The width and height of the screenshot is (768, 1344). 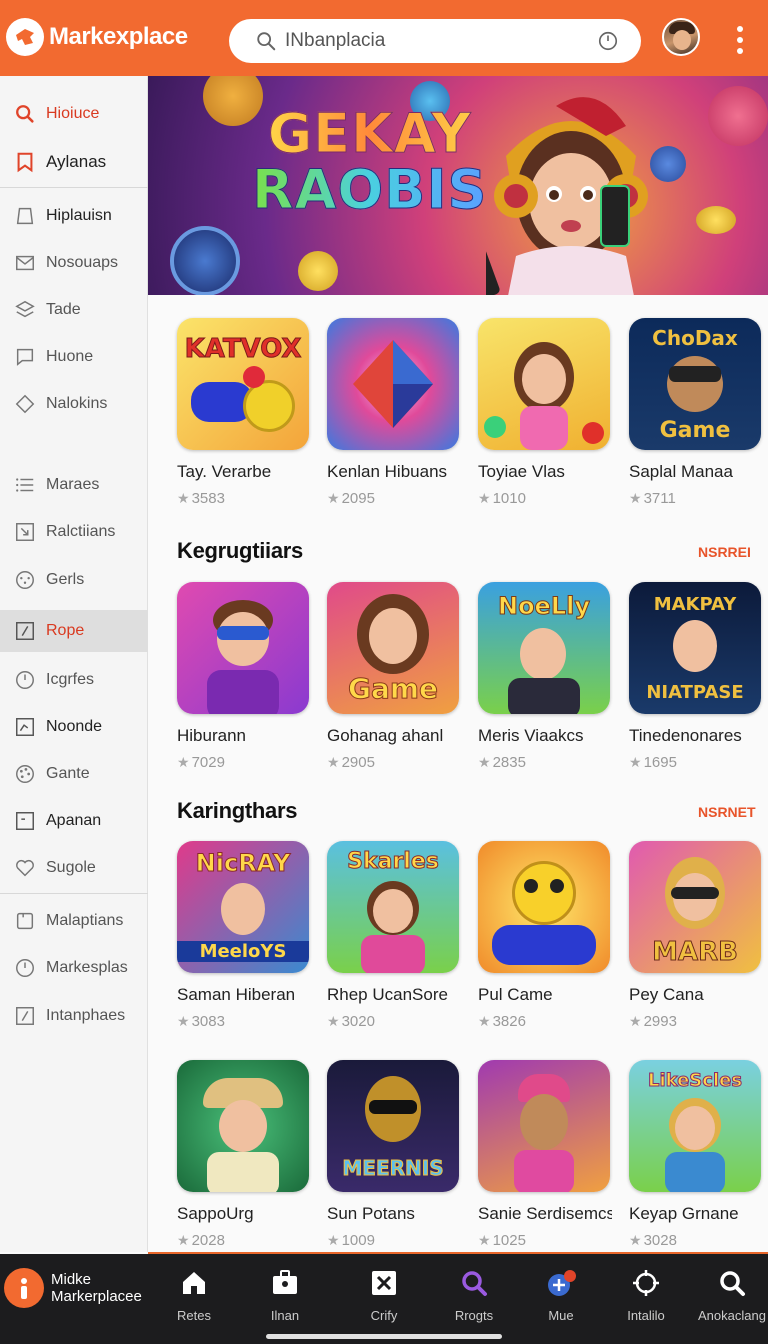 I want to click on app-card: SappoUrg ★ 2028, so click(x=244, y=1154).